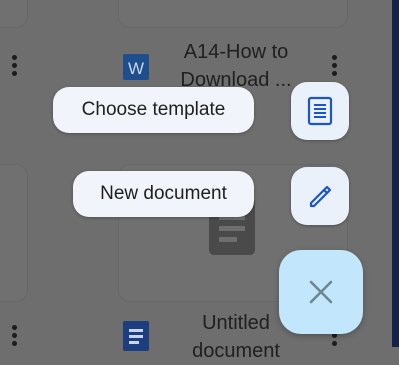 The height and width of the screenshot is (365, 399). I want to click on file-title-line: A14-How to, so click(236, 52).